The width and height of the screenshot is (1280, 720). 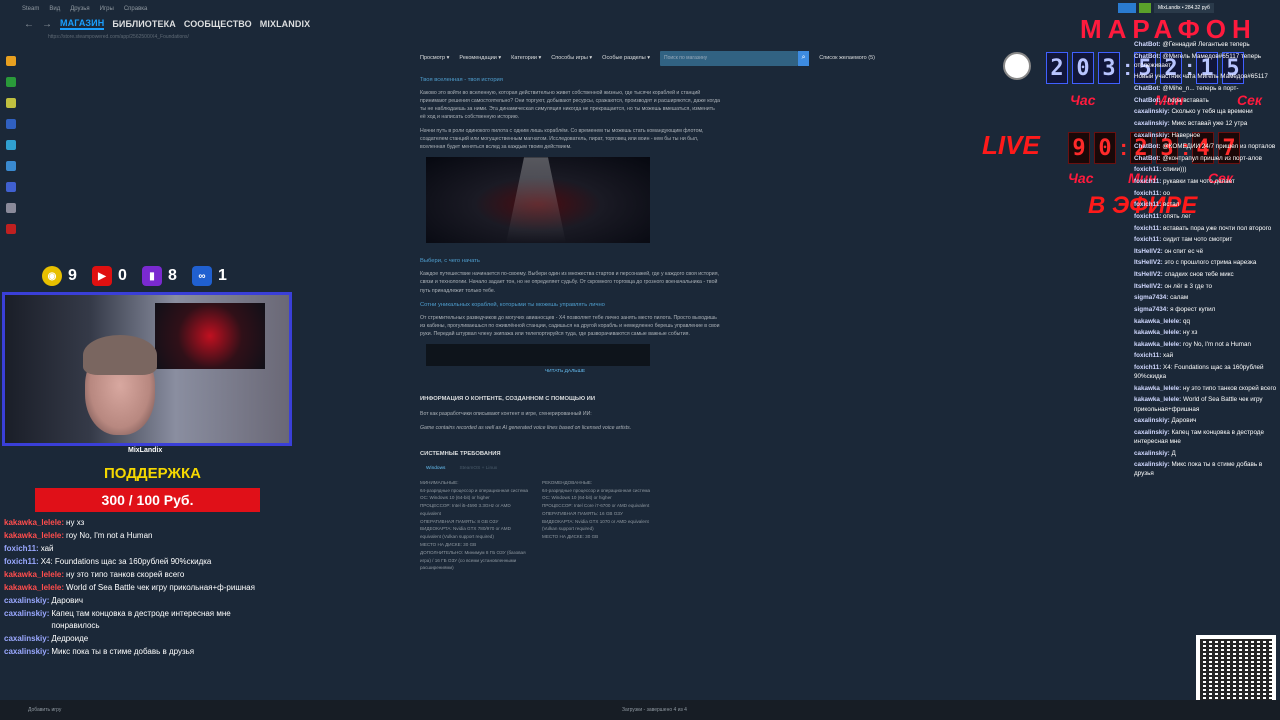 I want to click on menu-friends: Друзья, so click(x=79, y=9).